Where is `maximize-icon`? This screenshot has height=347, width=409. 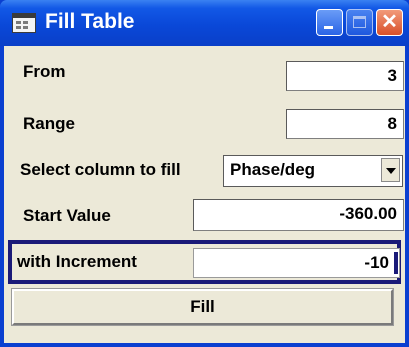
maximize-icon is located at coordinates (359, 22).